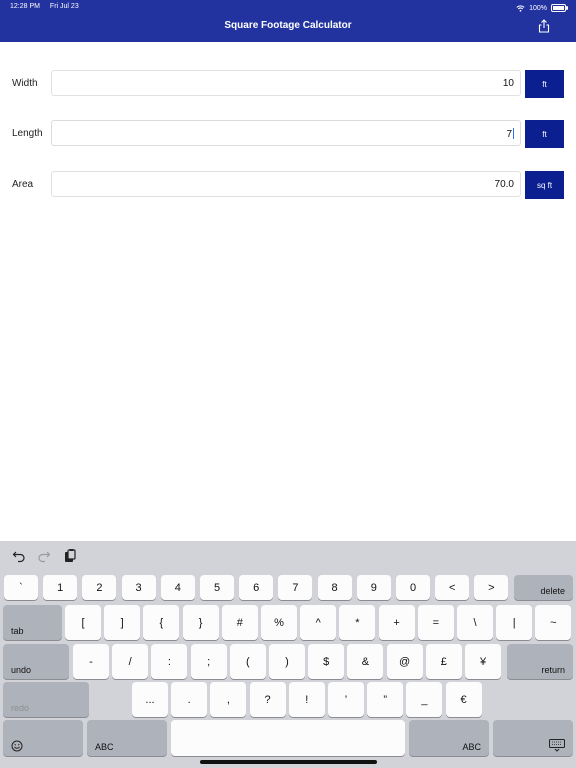 The width and height of the screenshot is (576, 768). I want to click on key: #, so click(239, 622).